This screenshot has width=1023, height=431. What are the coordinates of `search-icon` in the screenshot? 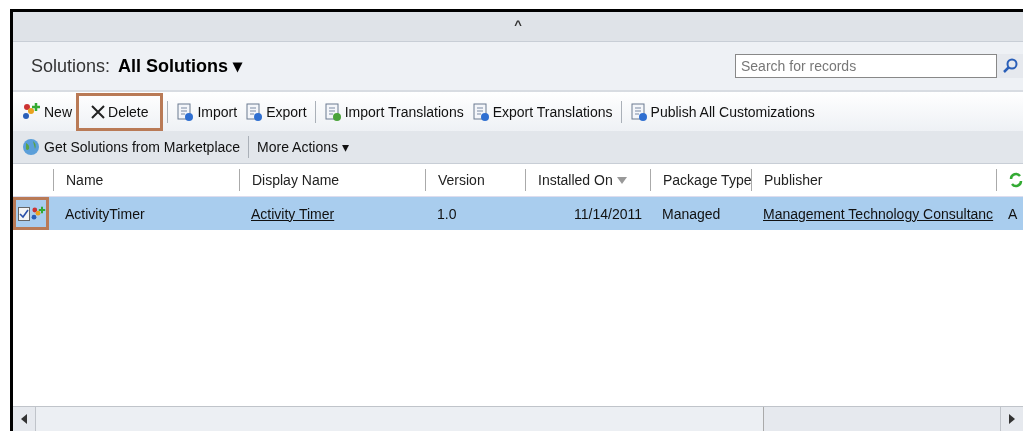 It's located at (1010, 66).